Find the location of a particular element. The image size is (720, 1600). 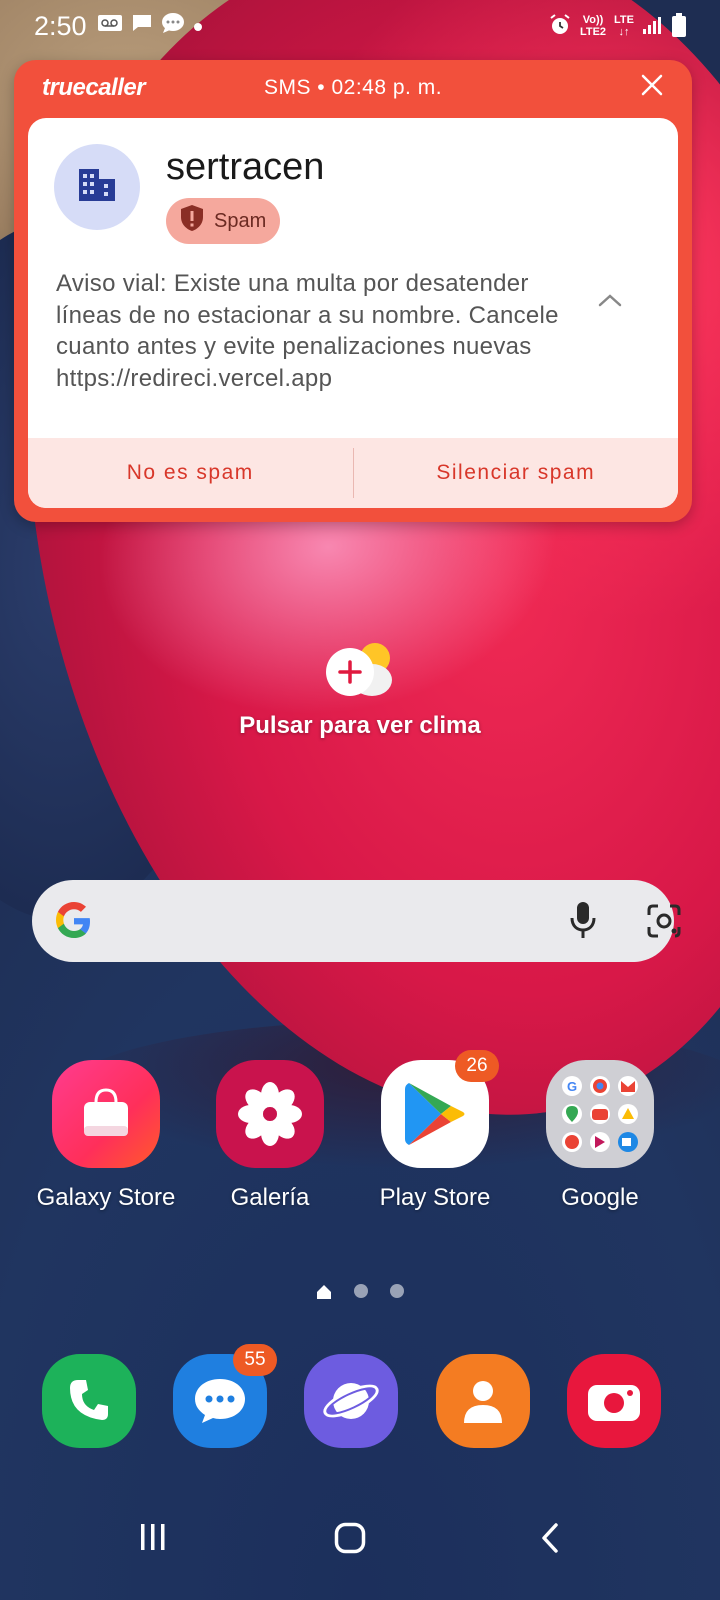

page-indicator is located at coordinates (360, 1292).